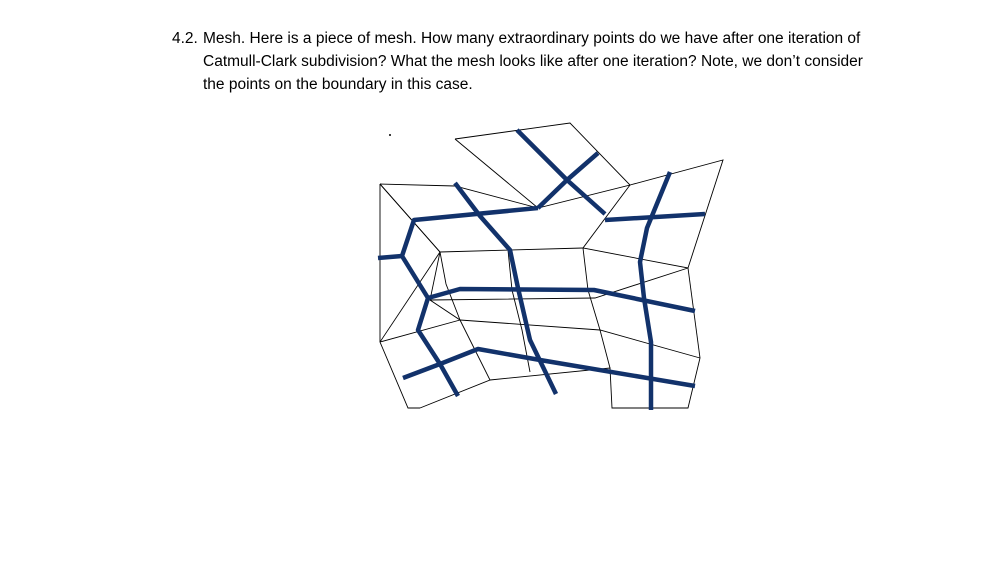 The width and height of the screenshot is (993, 561). What do you see at coordinates (542, 165) in the screenshot?
I see `mesh-face-top` at bounding box center [542, 165].